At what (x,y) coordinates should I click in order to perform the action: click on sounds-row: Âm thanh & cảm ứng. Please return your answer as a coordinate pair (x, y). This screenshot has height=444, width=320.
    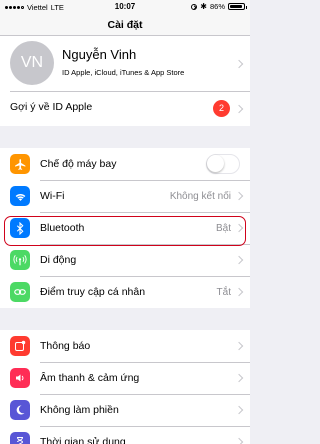
    Looking at the image, I should click on (125, 378).